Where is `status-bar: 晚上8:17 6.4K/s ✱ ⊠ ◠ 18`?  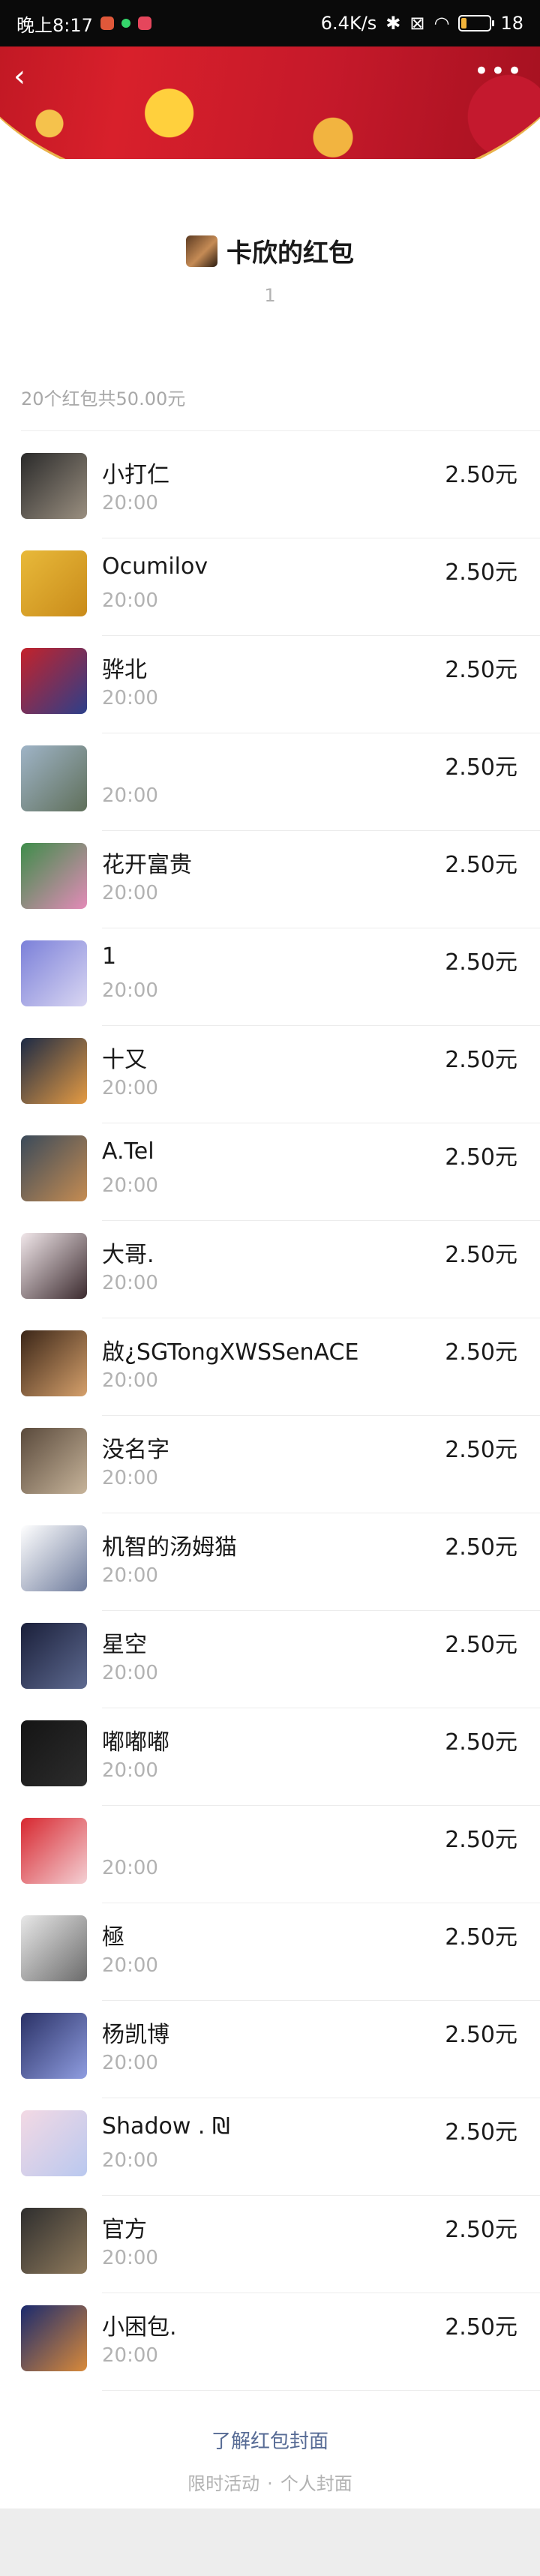
status-bar: 晚上8:17 6.4K/s ✱ ⊠ ◠ 18 is located at coordinates (270, 23).